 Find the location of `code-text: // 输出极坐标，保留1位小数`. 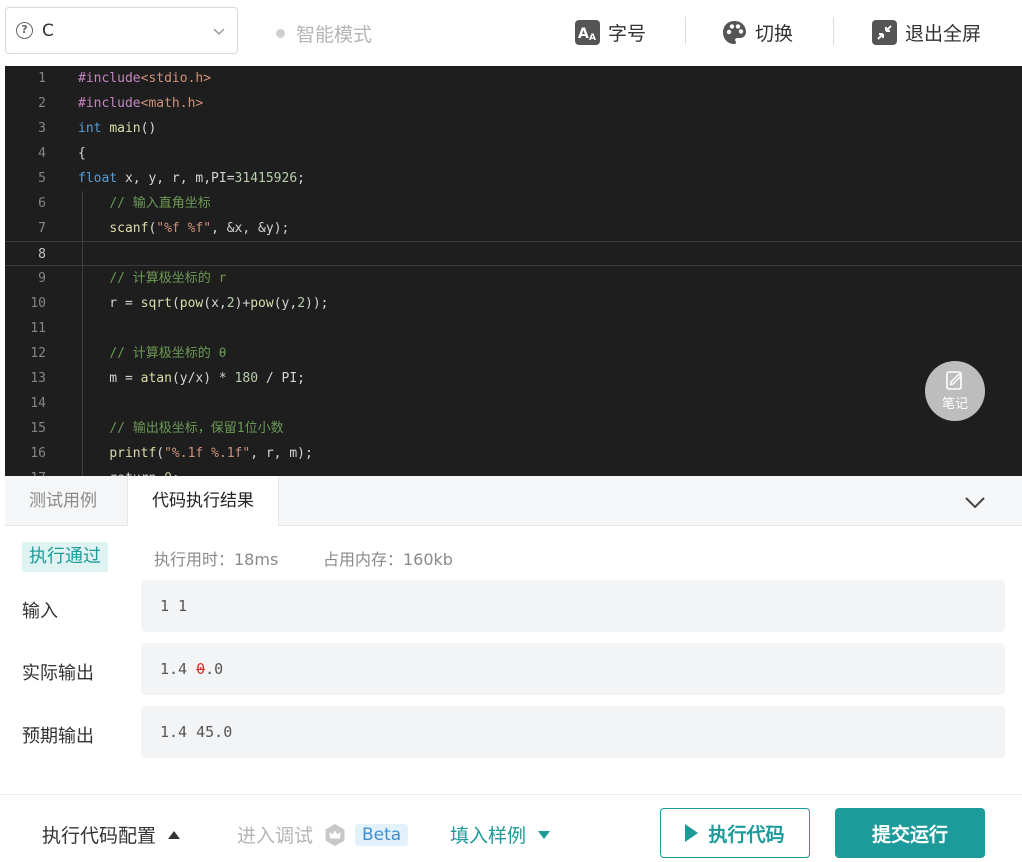

code-text: // 输出极坐标，保留1位小数 is located at coordinates (180, 428).